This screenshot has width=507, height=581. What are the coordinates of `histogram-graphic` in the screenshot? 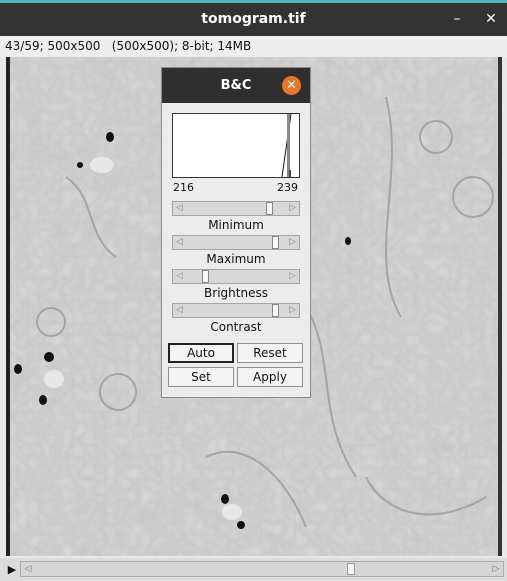 It's located at (286, 145).